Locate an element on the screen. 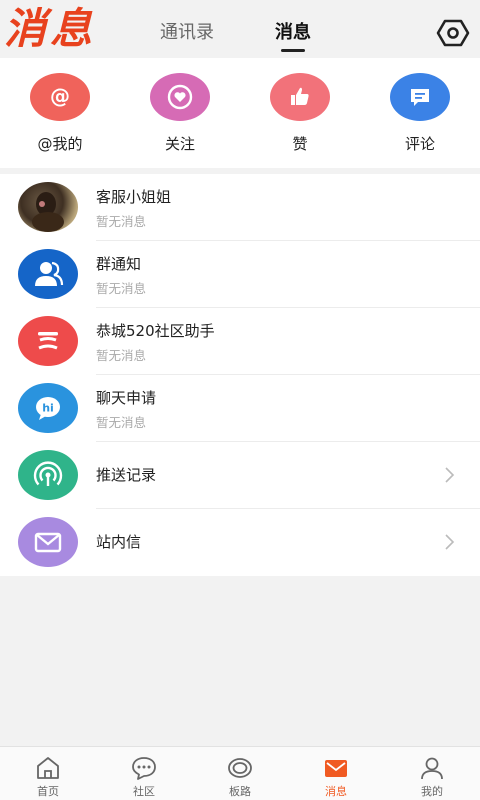 The width and height of the screenshot is (480, 800). chat-bubble-icon is located at coordinates (144, 768).